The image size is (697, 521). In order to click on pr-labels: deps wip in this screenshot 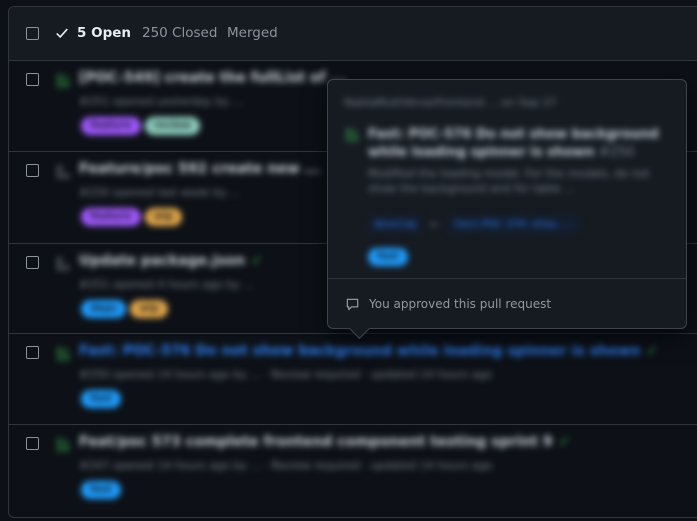, I will do `click(124, 309)`.